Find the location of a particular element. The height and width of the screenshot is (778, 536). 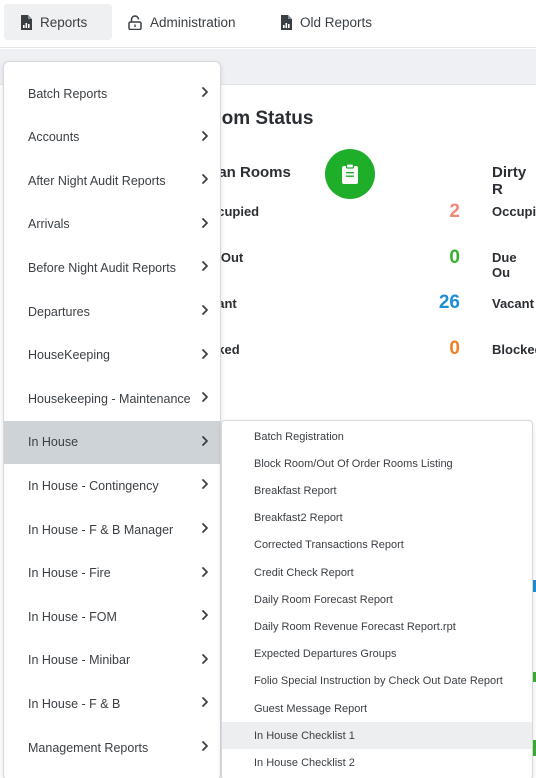

menu-item-label: Housekeeping - Maintenance is located at coordinates (109, 398).